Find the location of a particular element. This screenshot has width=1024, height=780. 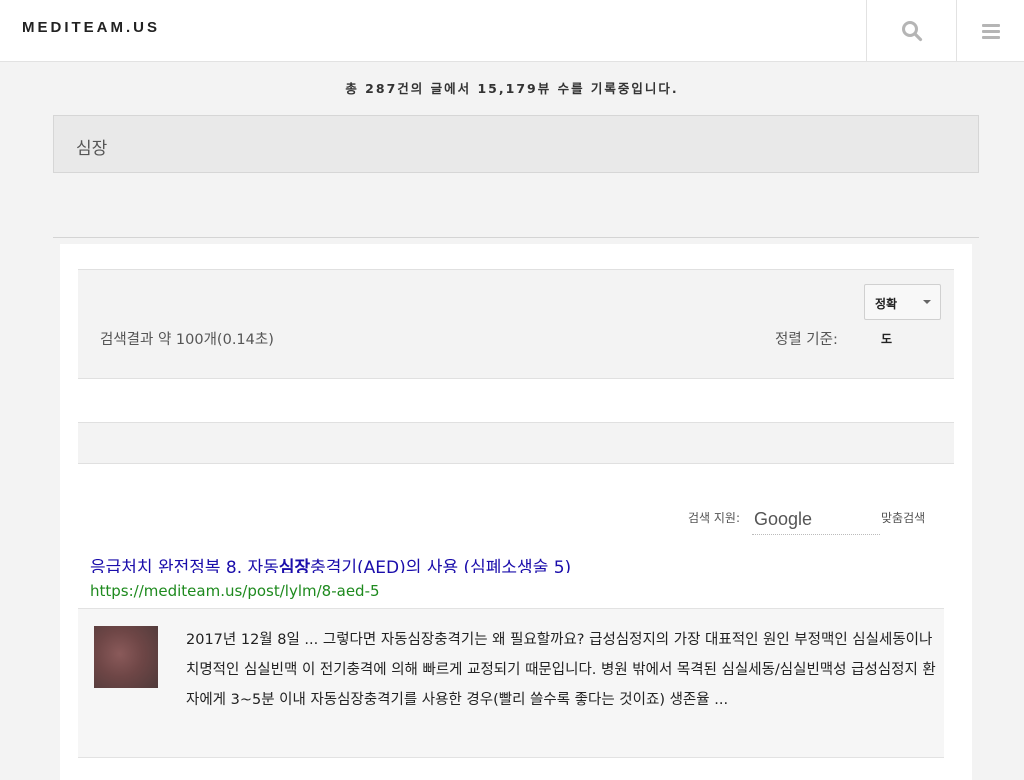

results-header: 검색결과 약 100개(0.14초) 정렬 기준: 정확 도 is located at coordinates (516, 324).